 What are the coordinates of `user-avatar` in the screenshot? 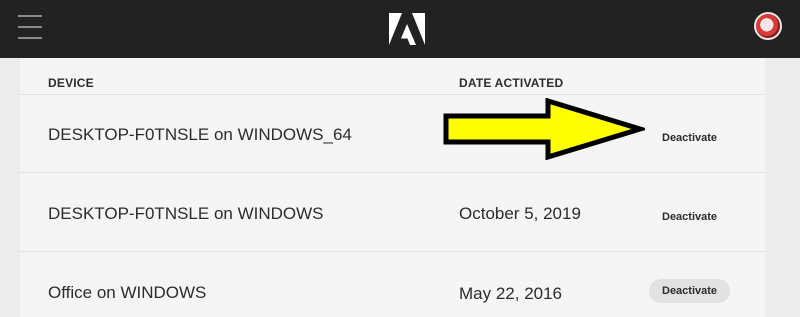 It's located at (768, 26).